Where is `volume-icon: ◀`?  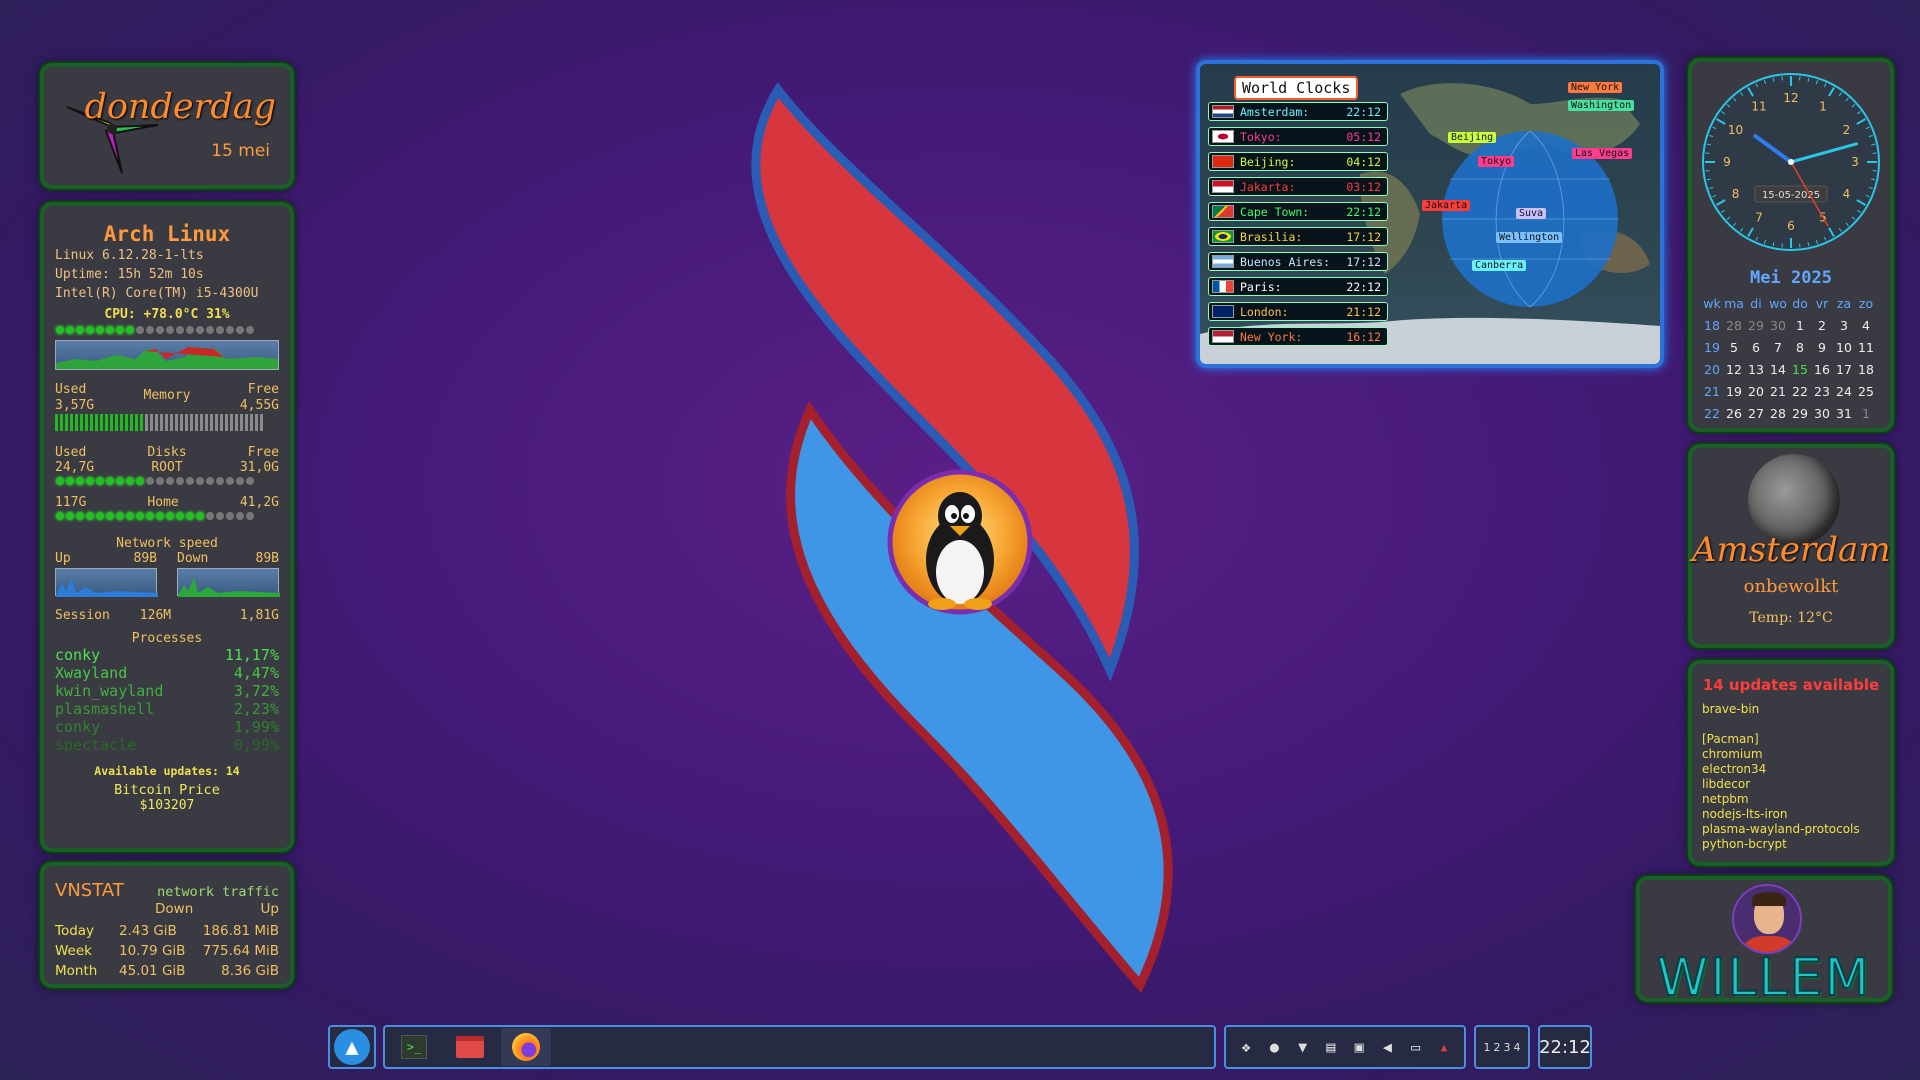
volume-icon: ◀ is located at coordinates (1387, 1047).